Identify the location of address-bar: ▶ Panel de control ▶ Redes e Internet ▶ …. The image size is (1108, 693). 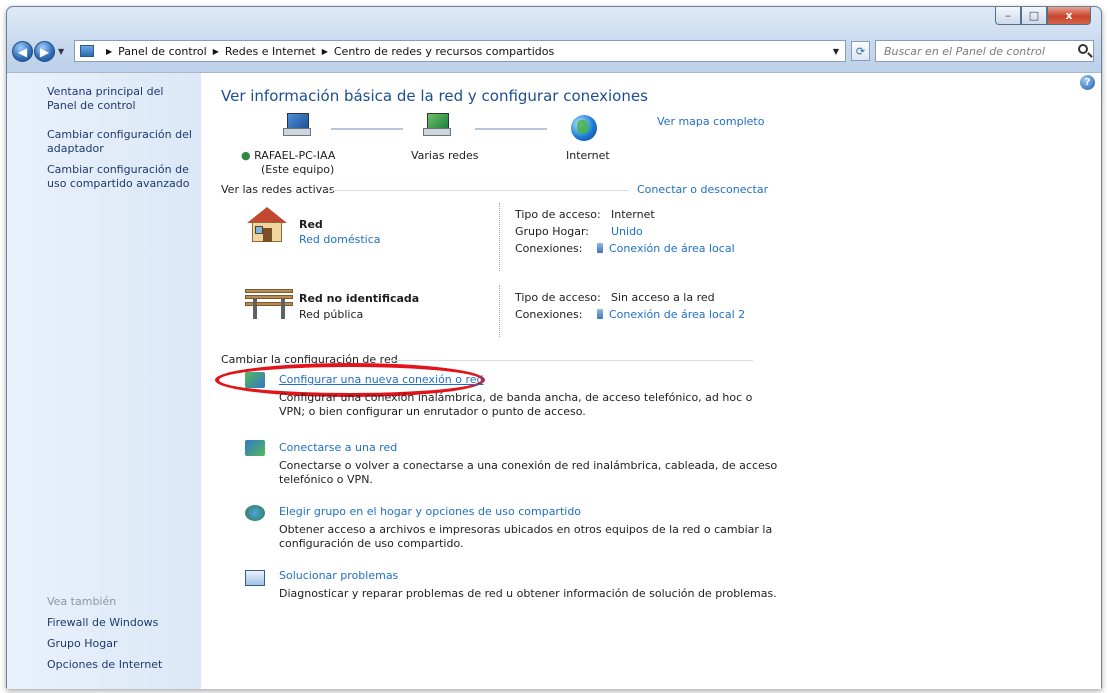
(460, 51).